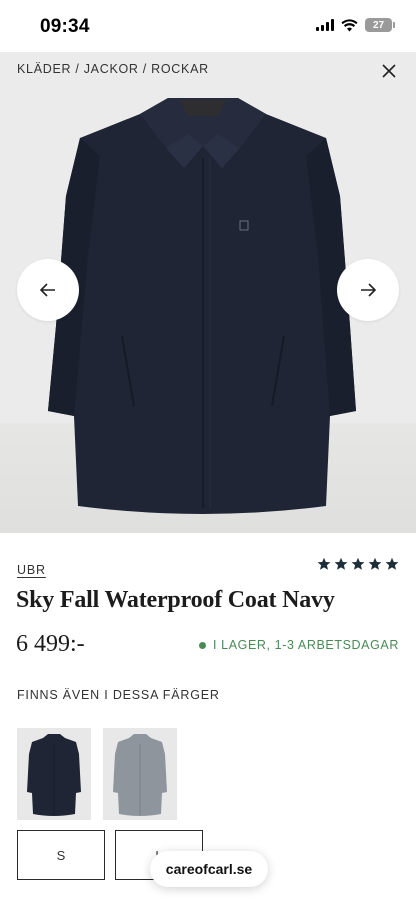  Describe the element at coordinates (208, 26) in the screenshot. I see `status-bar: 09:34 27` at that location.